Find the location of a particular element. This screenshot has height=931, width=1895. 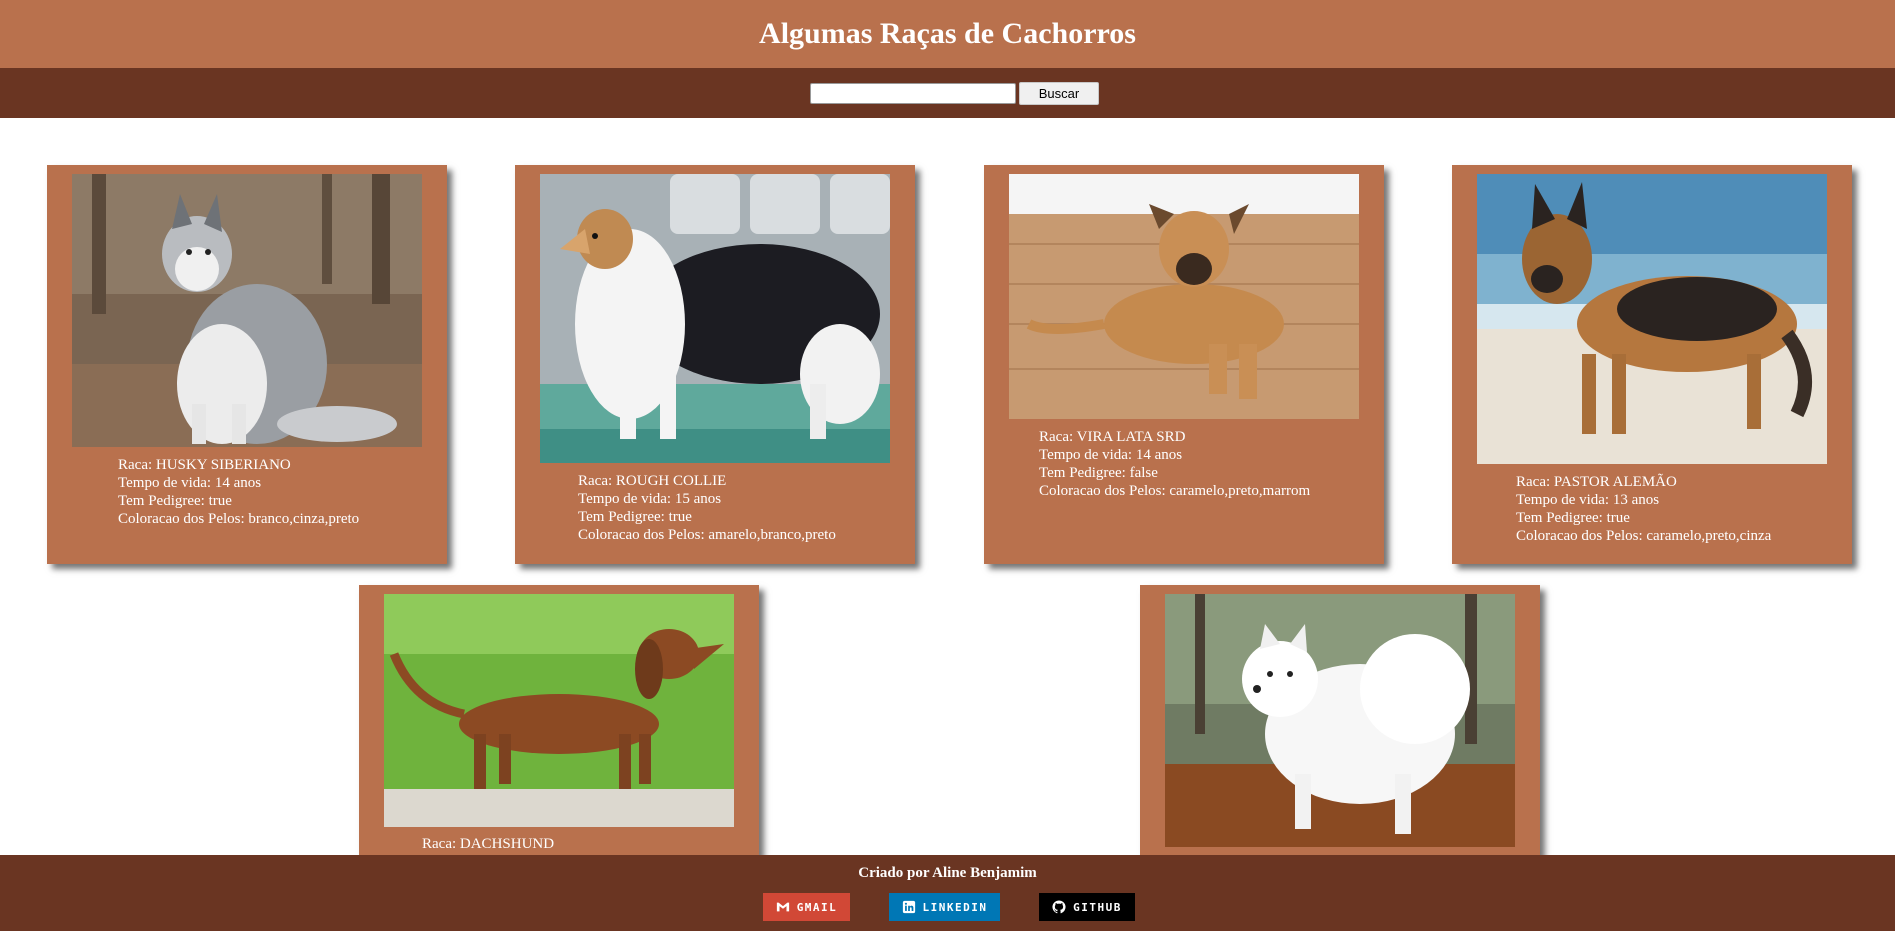

github-icon is located at coordinates (1059, 907).